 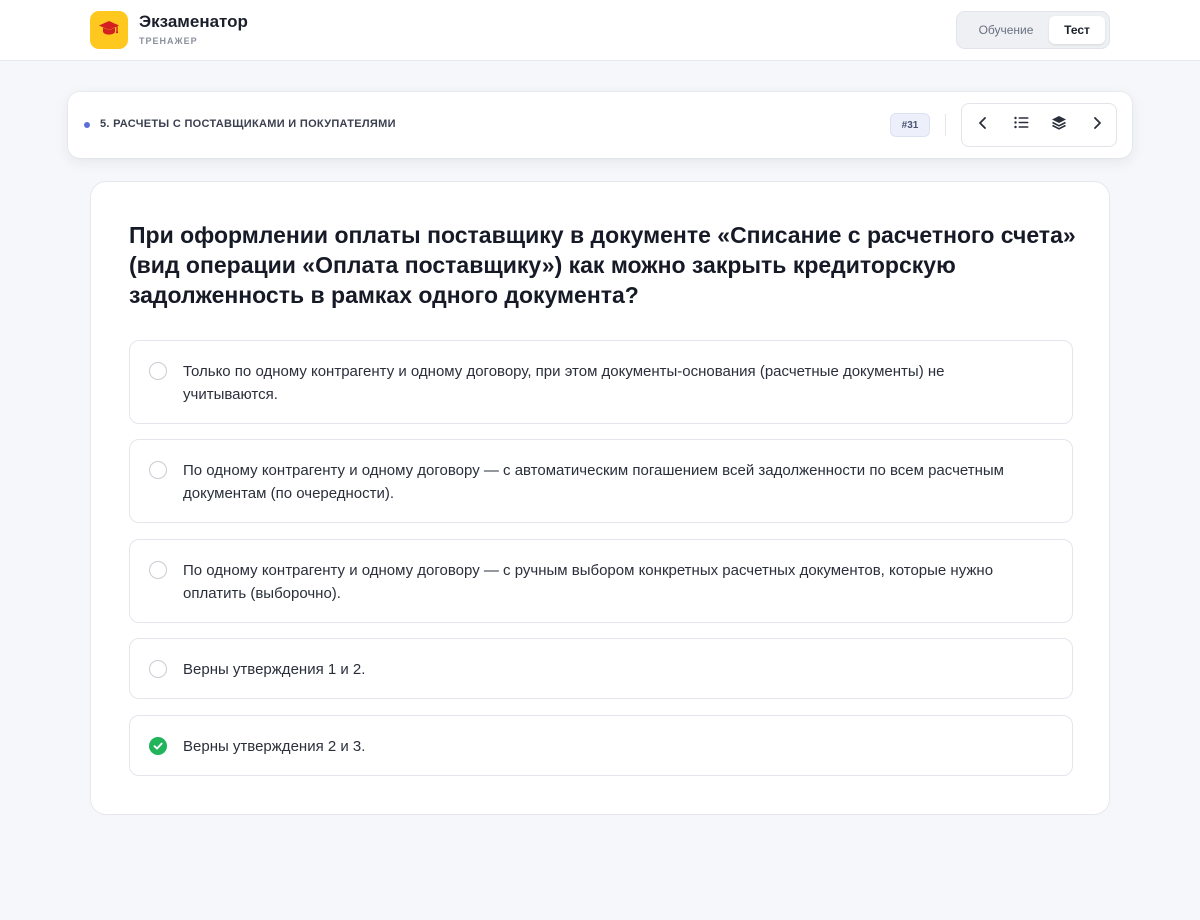 What do you see at coordinates (945, 125) in the screenshot?
I see `divider` at bounding box center [945, 125].